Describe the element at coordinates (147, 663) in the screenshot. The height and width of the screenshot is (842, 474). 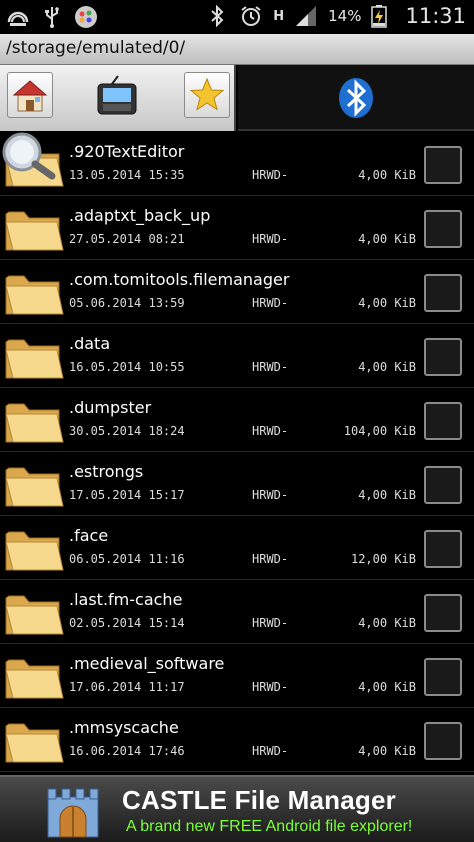
I see `file-name: .medieval_software` at that location.